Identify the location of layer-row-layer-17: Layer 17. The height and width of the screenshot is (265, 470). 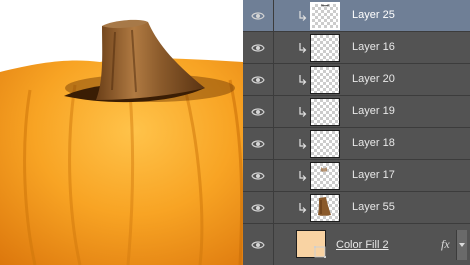
(356, 176).